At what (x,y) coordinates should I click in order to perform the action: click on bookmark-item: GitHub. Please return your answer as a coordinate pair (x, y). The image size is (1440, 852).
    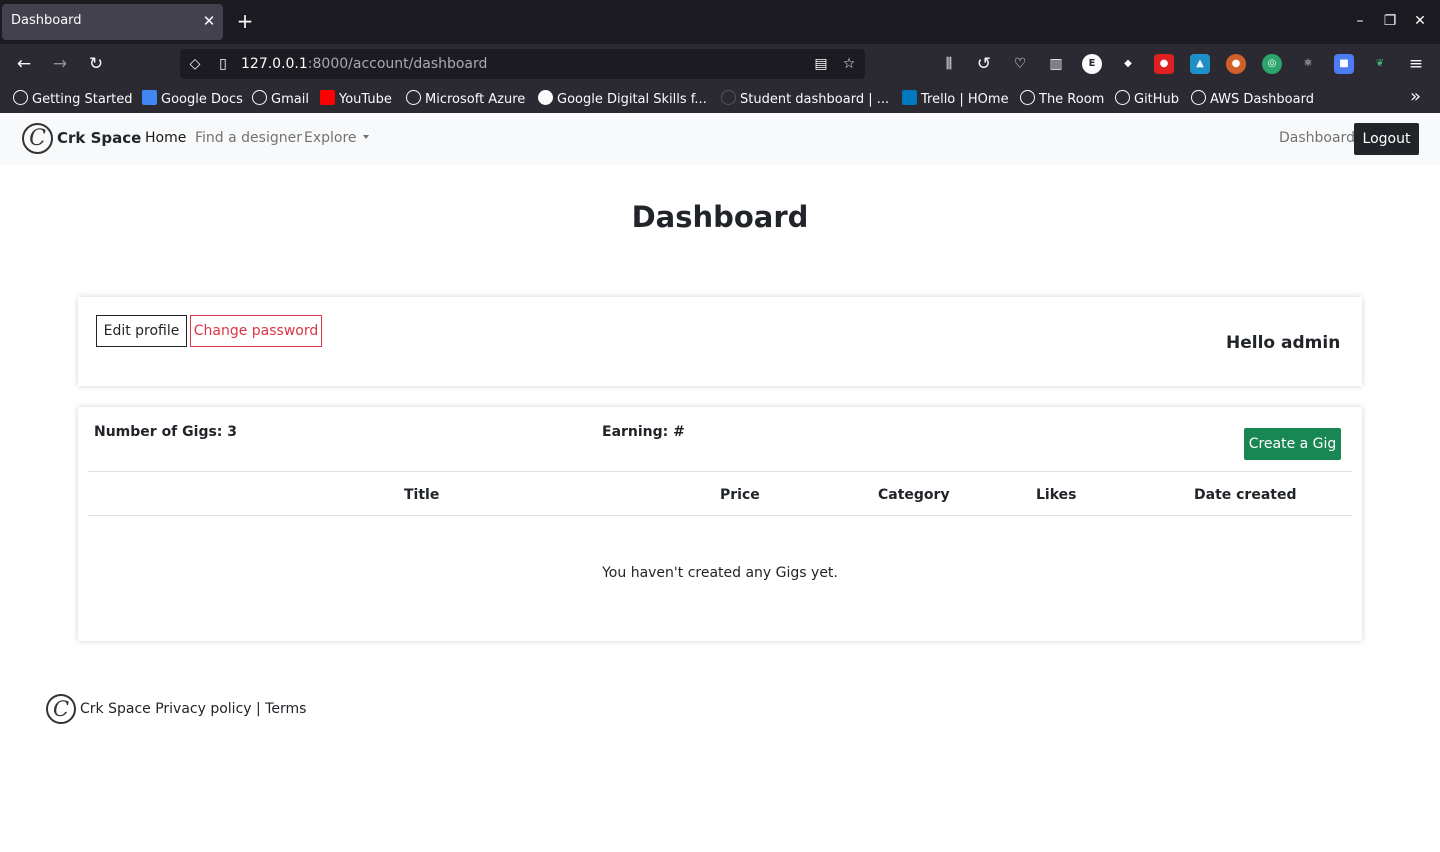
    Looking at the image, I should click on (1147, 99).